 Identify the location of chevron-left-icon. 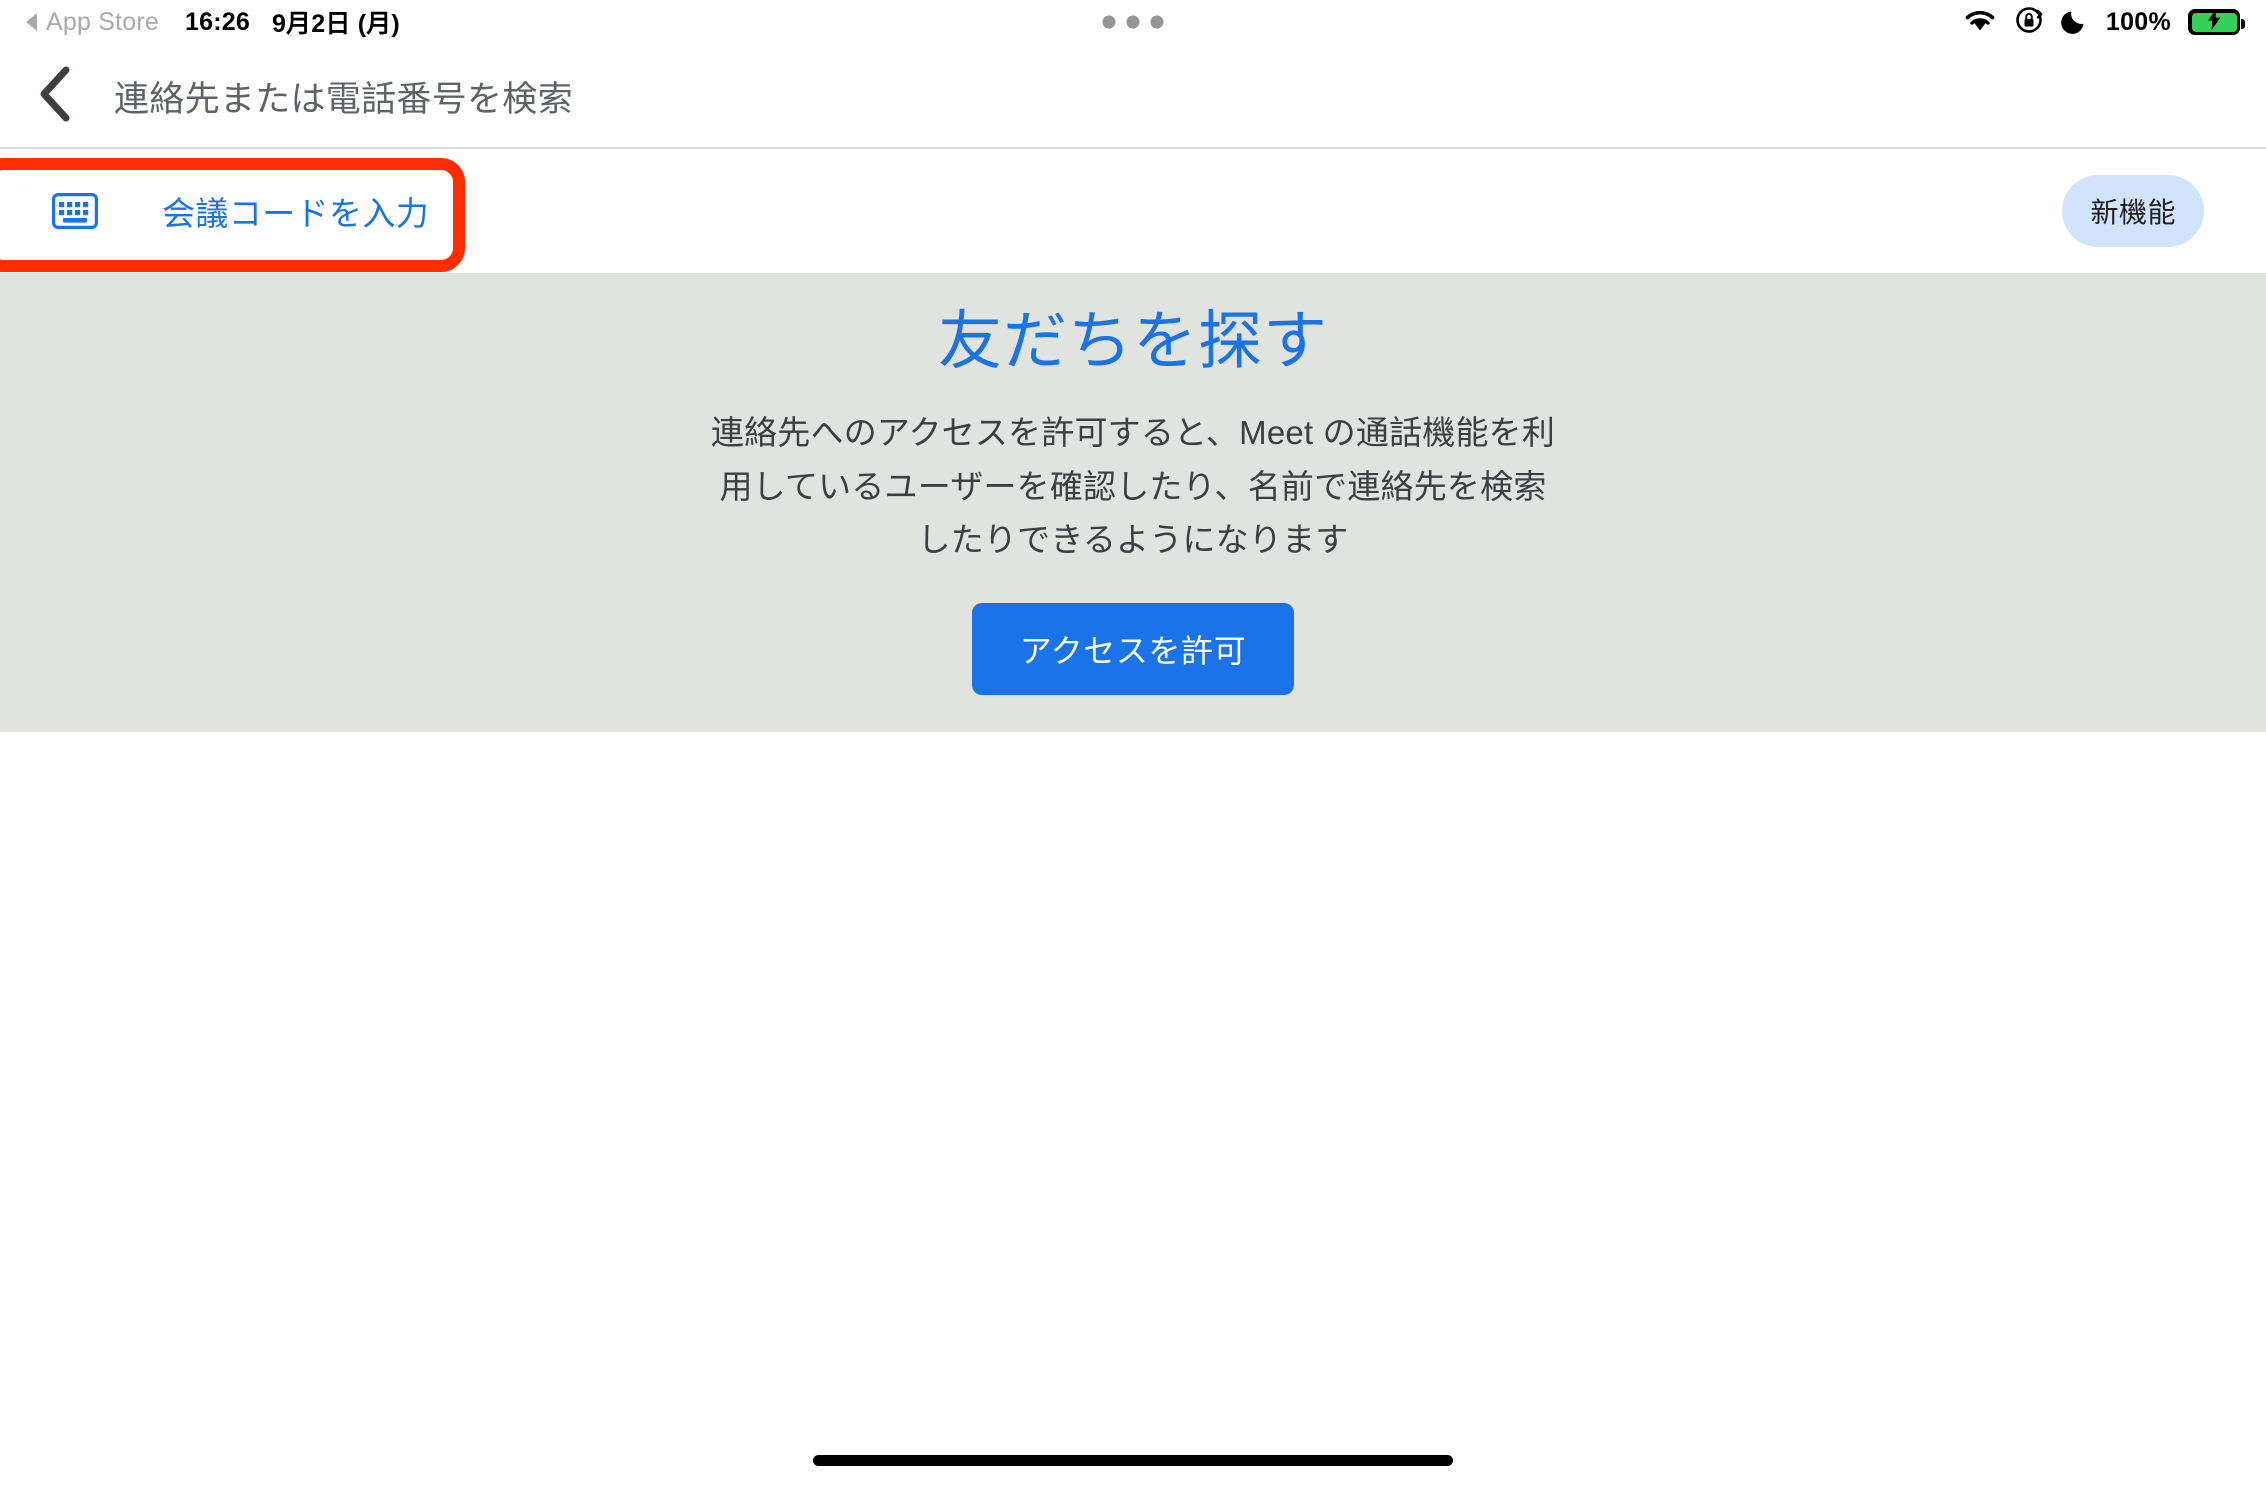
(56, 96).